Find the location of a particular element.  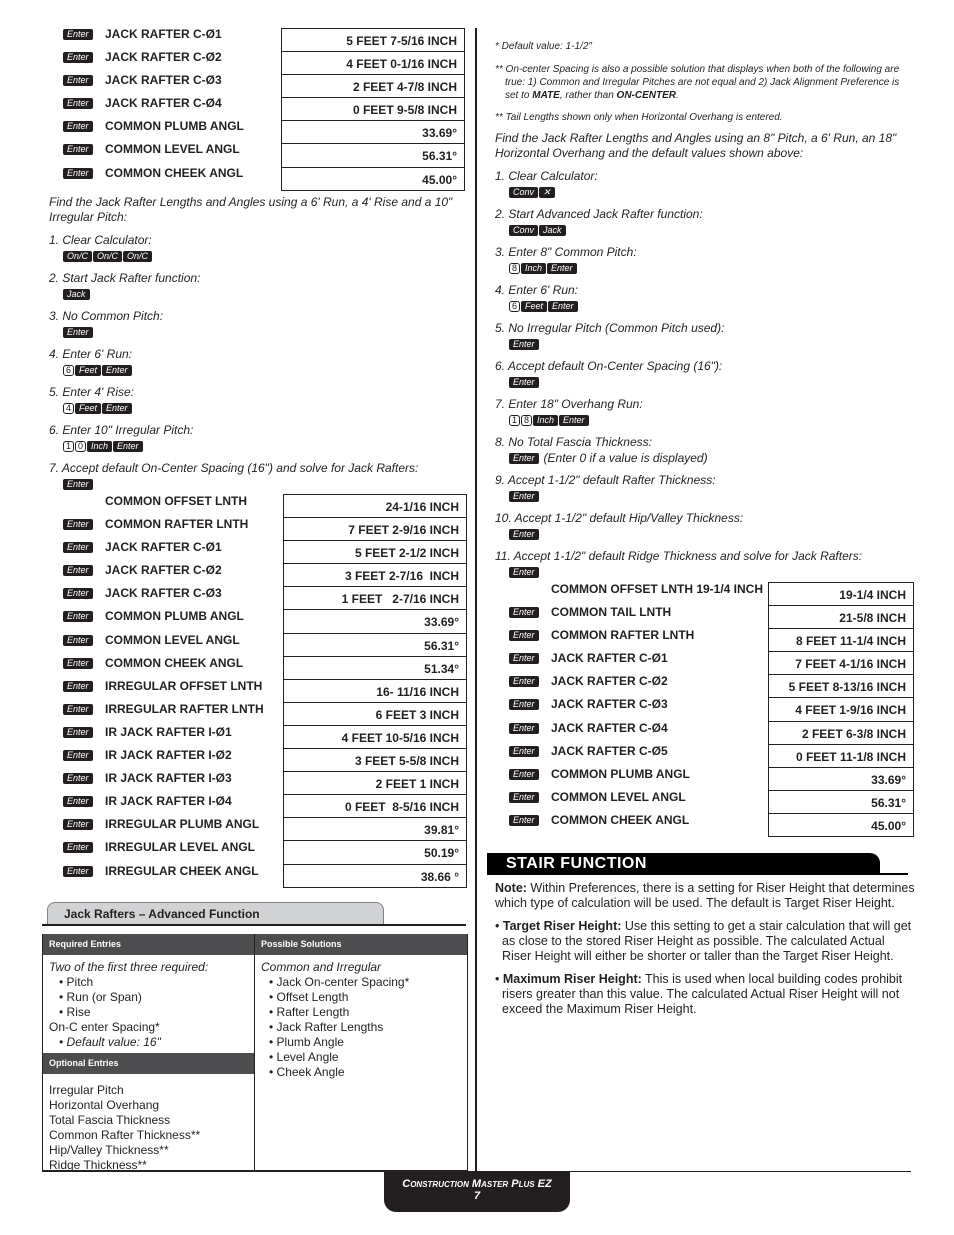

step: 3. No Common Pitch: Enter is located at coordinates (259, 328).